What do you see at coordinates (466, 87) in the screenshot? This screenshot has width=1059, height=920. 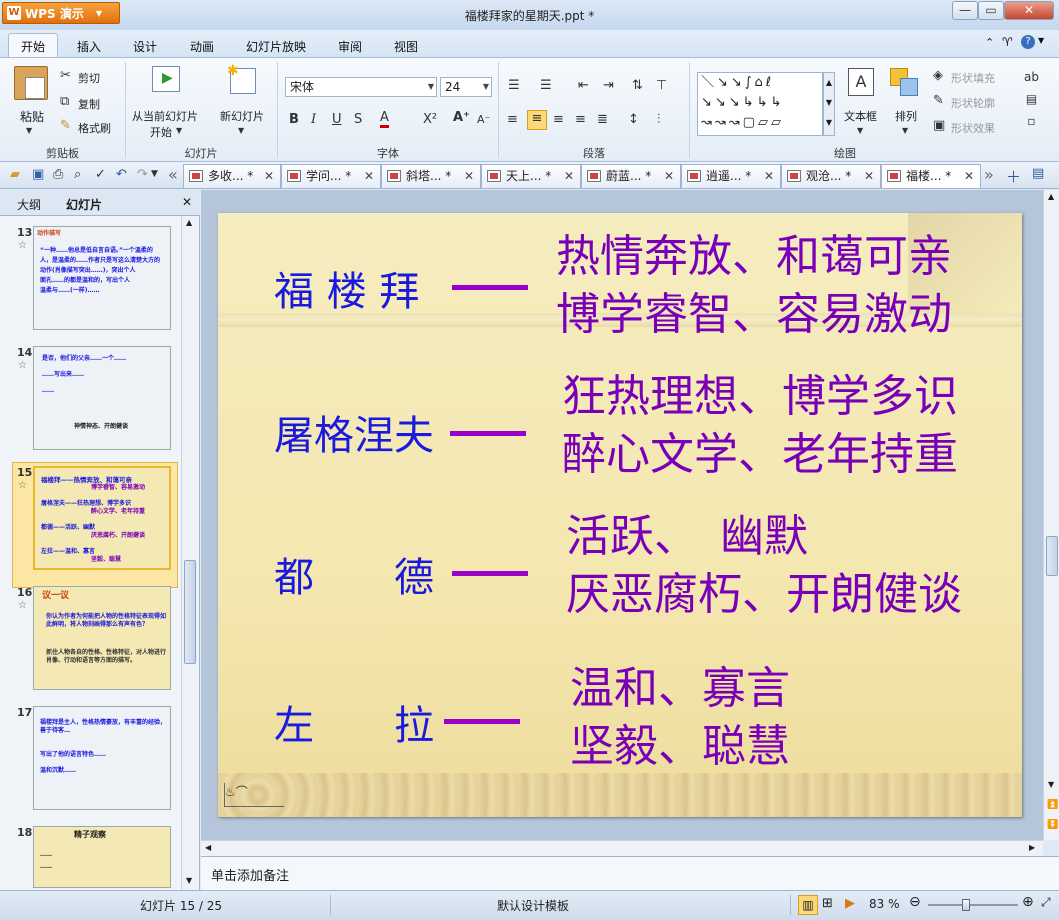 I see `font-size-select: 24 ▼` at bounding box center [466, 87].